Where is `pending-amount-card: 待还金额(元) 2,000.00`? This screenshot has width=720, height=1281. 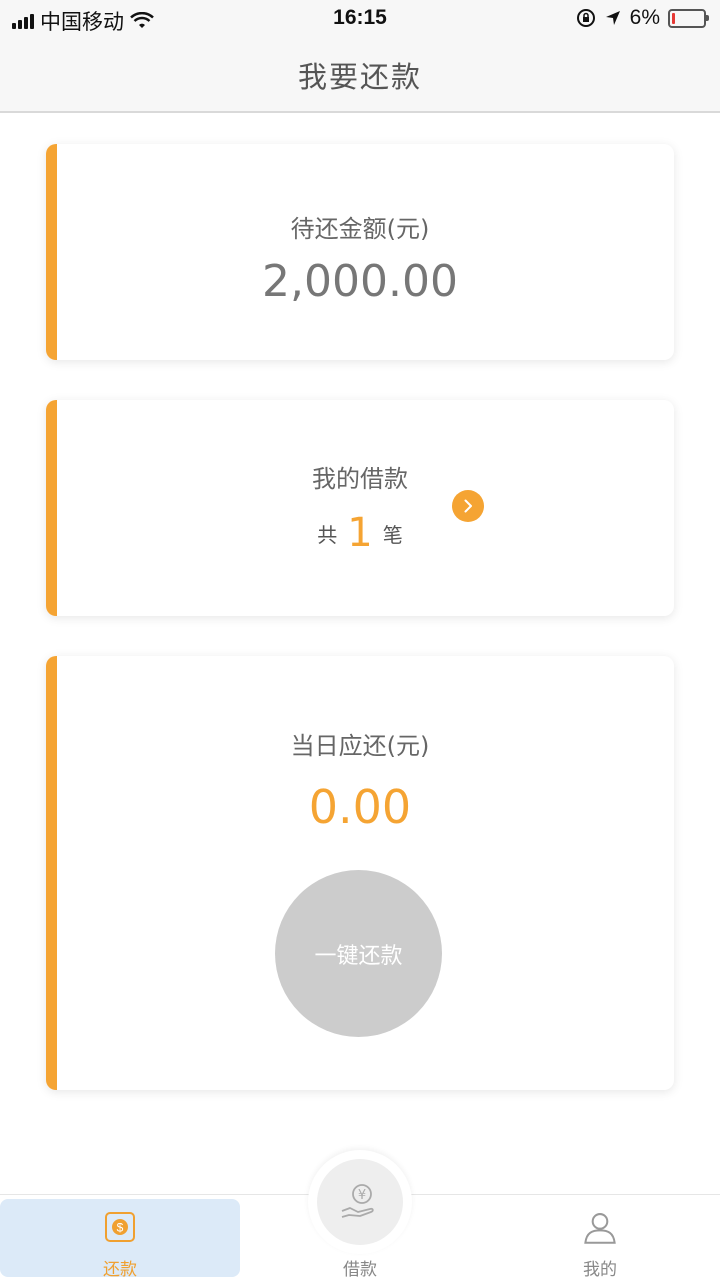 pending-amount-card: 待还金额(元) 2,000.00 is located at coordinates (360, 252).